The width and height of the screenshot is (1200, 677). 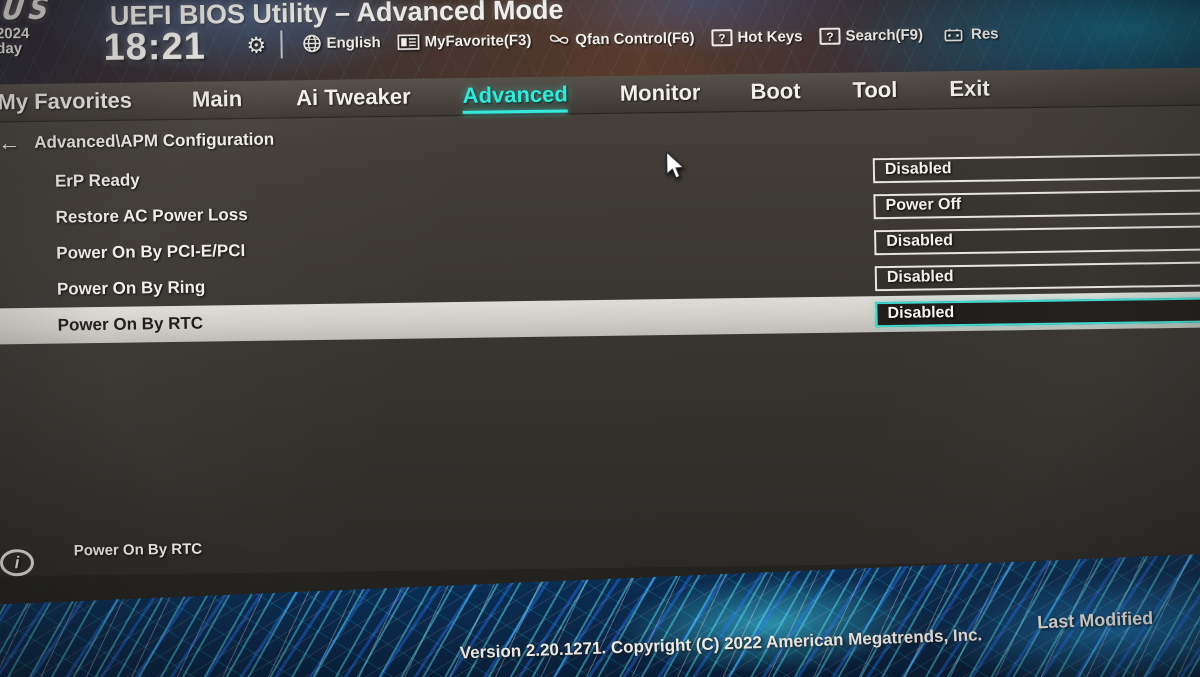 What do you see at coordinates (97, 180) in the screenshot?
I see `setting-label: ErP Ready` at bounding box center [97, 180].